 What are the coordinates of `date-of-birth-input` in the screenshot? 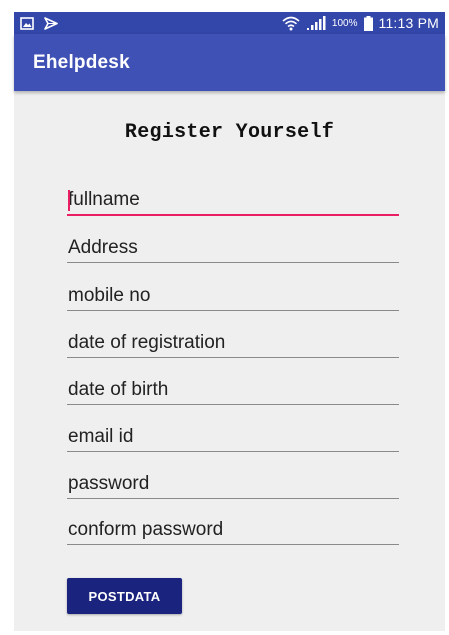 It's located at (233, 389).